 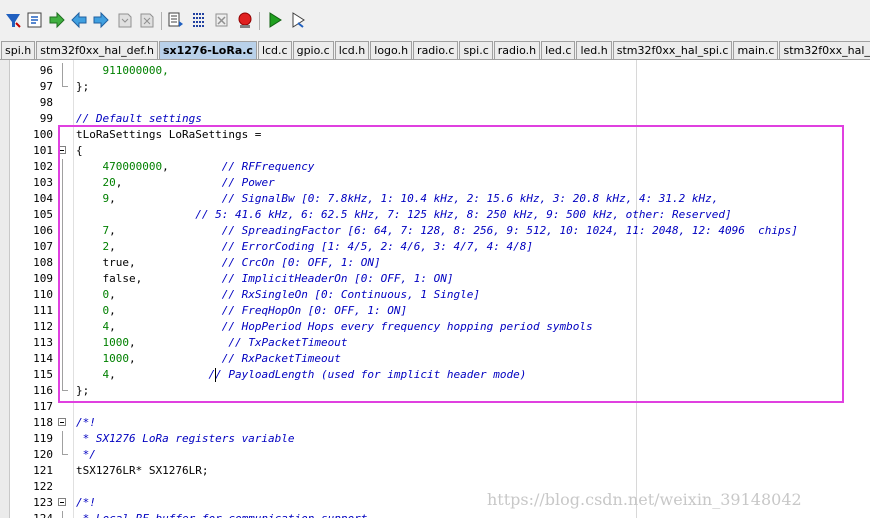 What do you see at coordinates (435, 103) in the screenshot?
I see `code-line: 98` at bounding box center [435, 103].